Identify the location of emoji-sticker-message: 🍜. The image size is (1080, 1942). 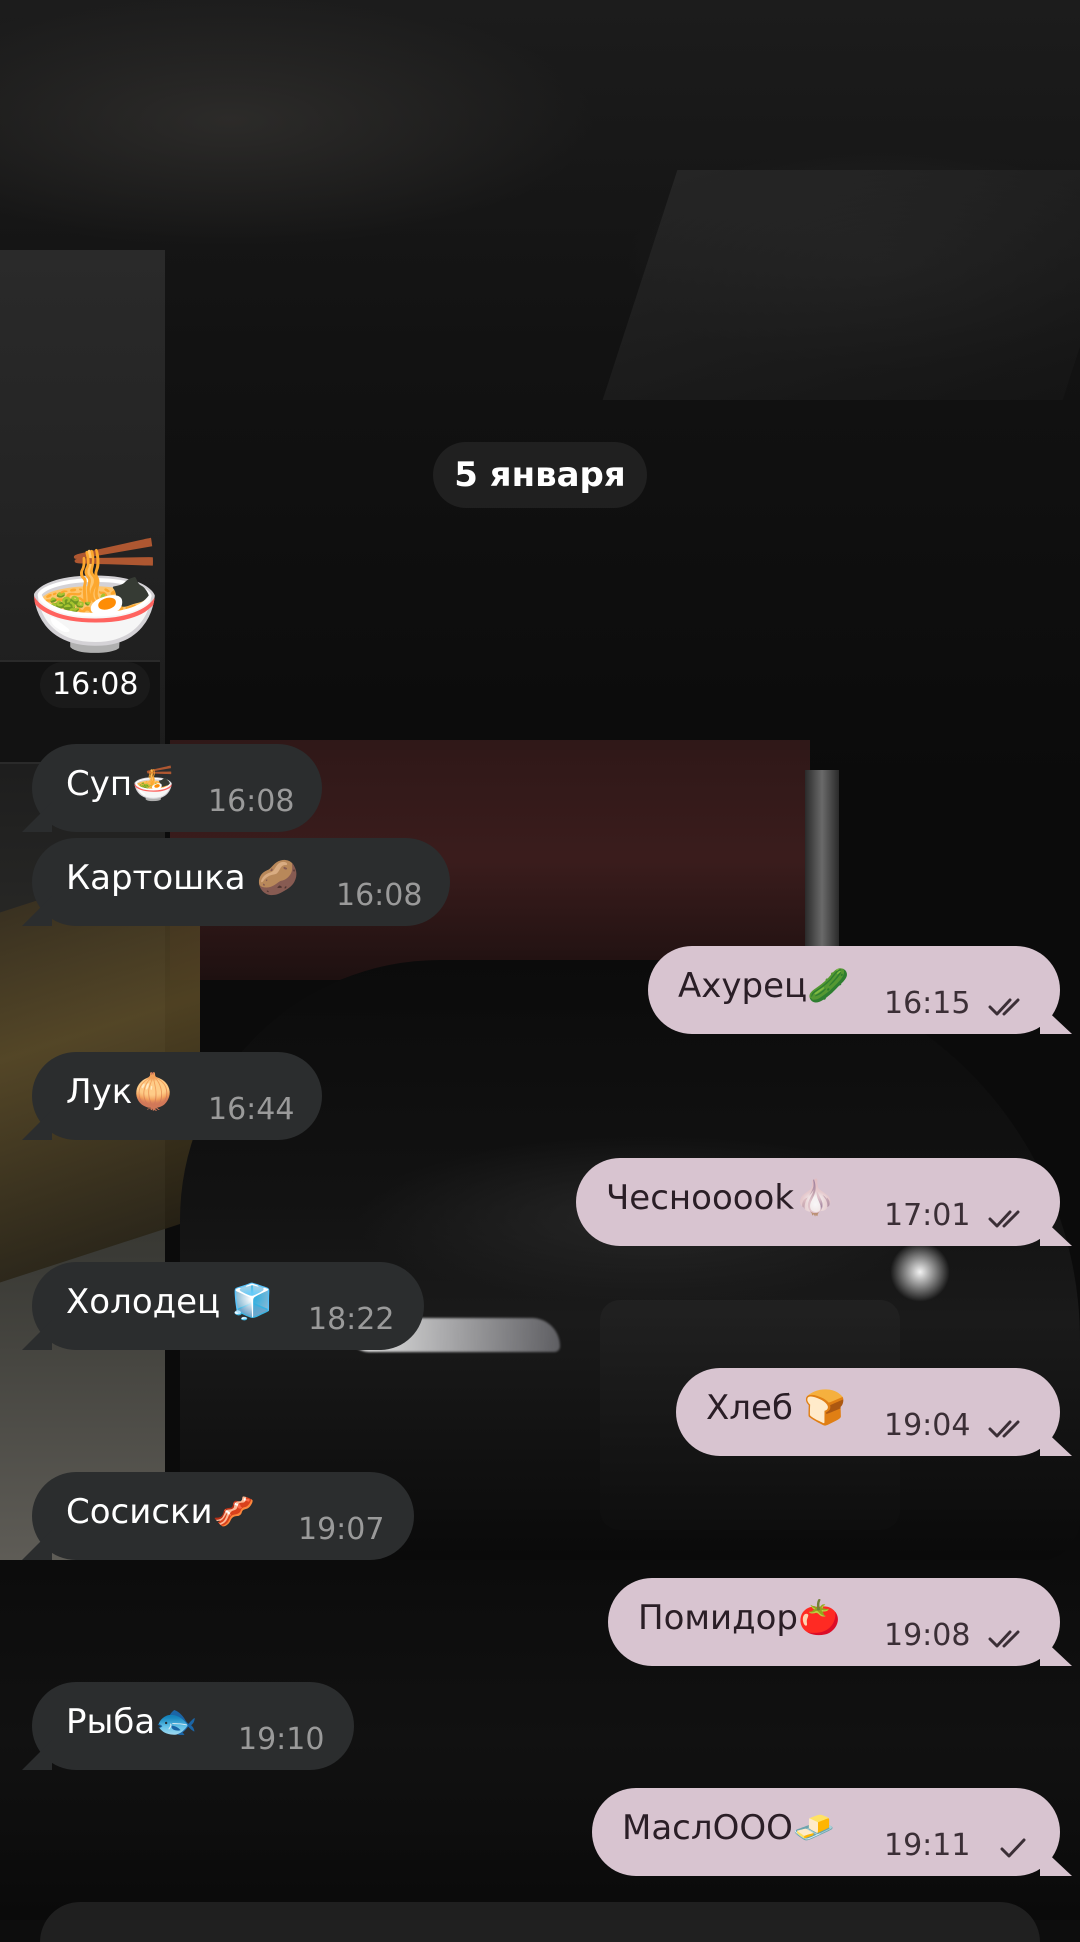
(94, 595).